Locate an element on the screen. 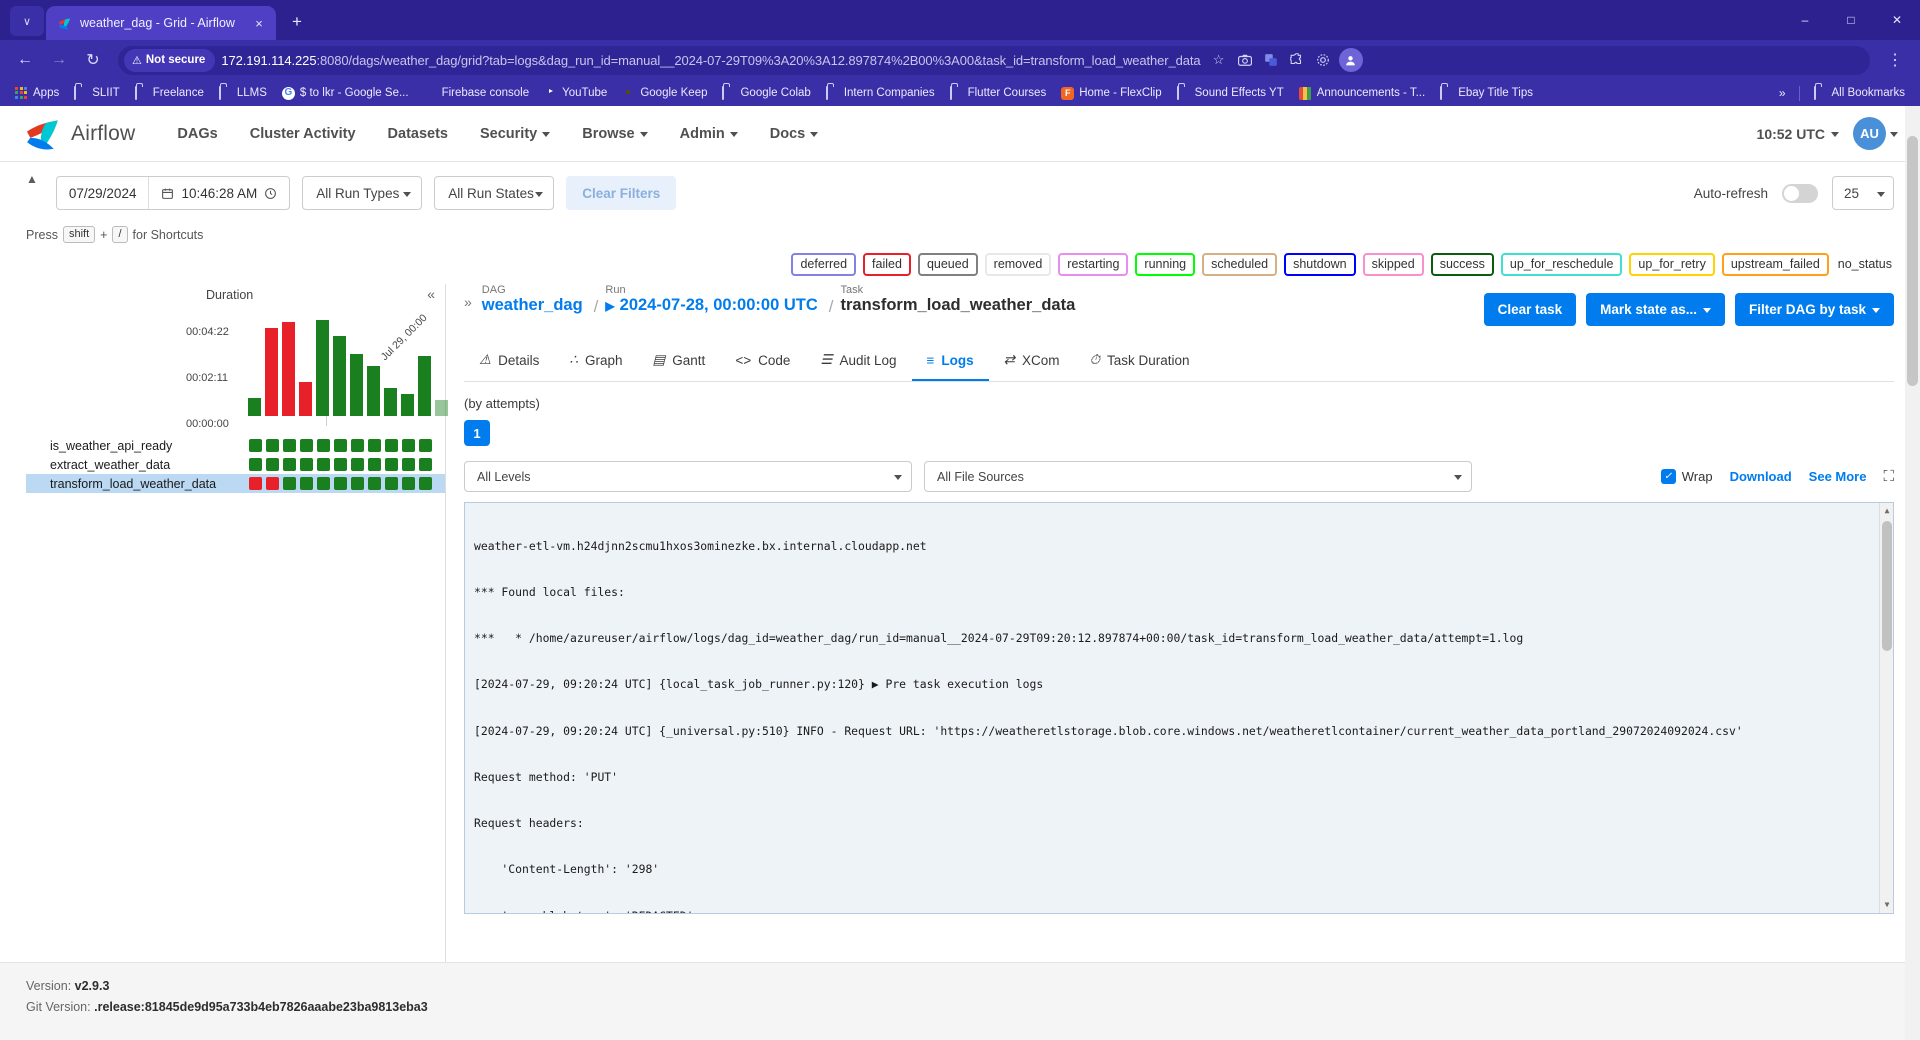 This screenshot has width=1920, height=1040. breadcrumb-dag: DAG weather_dag is located at coordinates (532, 299).